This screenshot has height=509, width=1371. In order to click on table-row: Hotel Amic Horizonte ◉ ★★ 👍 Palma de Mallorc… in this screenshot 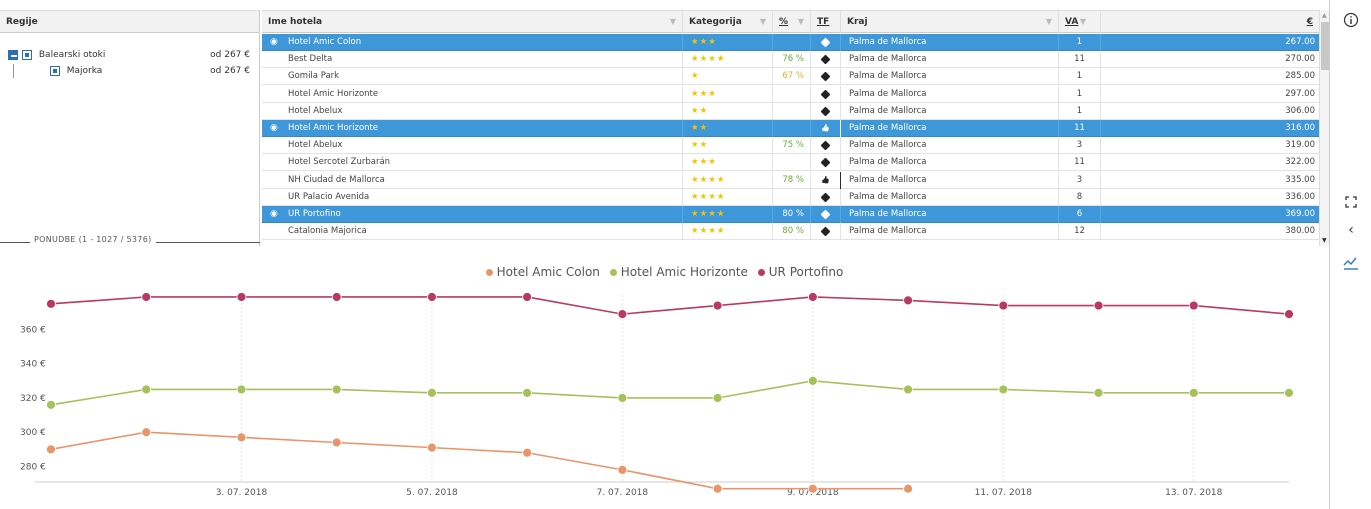, I will do `click(790, 128)`.